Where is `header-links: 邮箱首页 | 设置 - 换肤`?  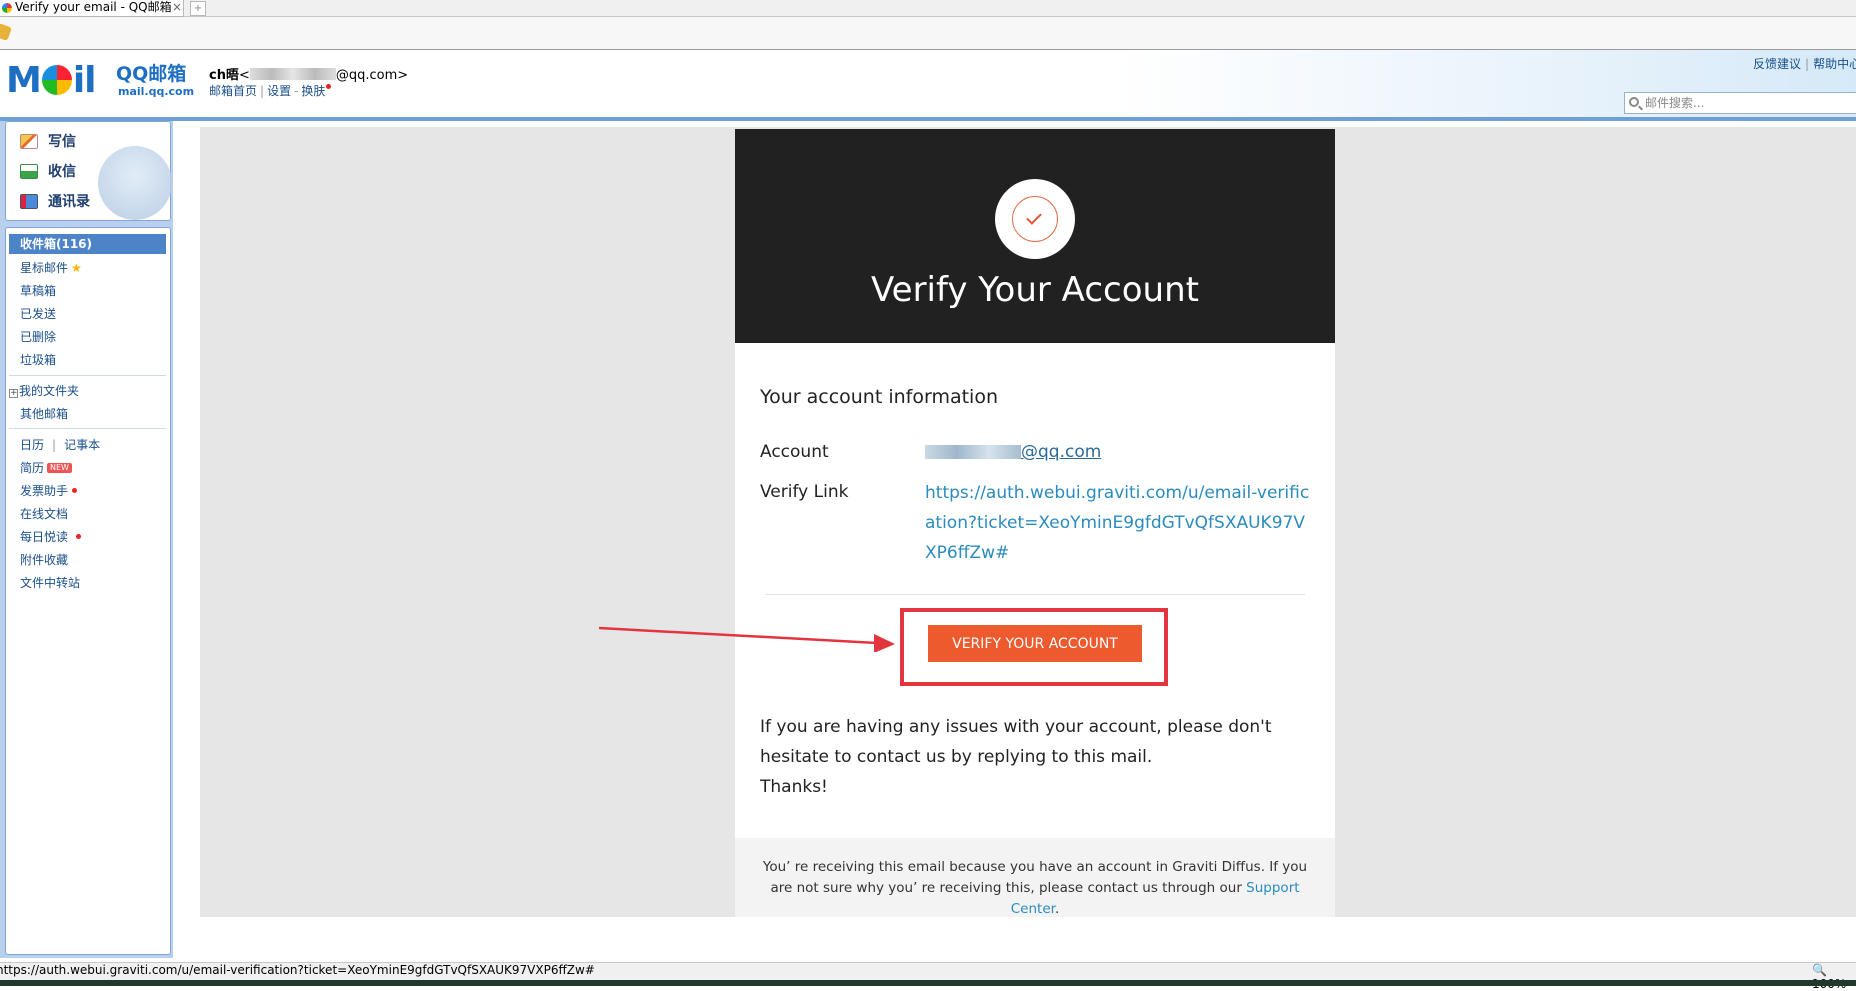 header-links: 邮箱首页 | 设置 - 换肤 is located at coordinates (270, 90).